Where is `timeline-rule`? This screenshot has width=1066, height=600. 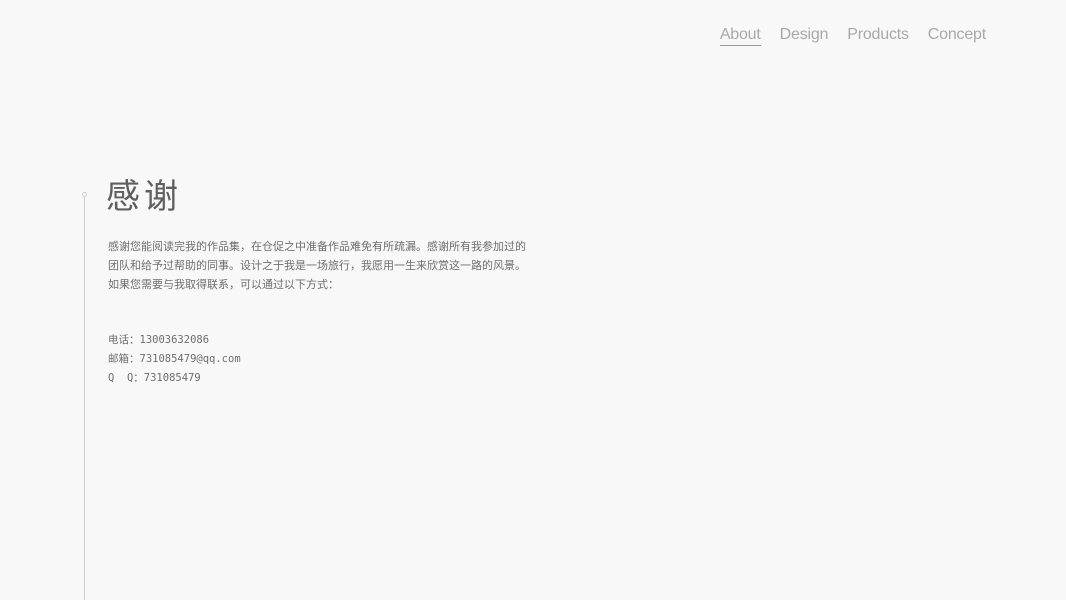
timeline-rule is located at coordinates (84, 397).